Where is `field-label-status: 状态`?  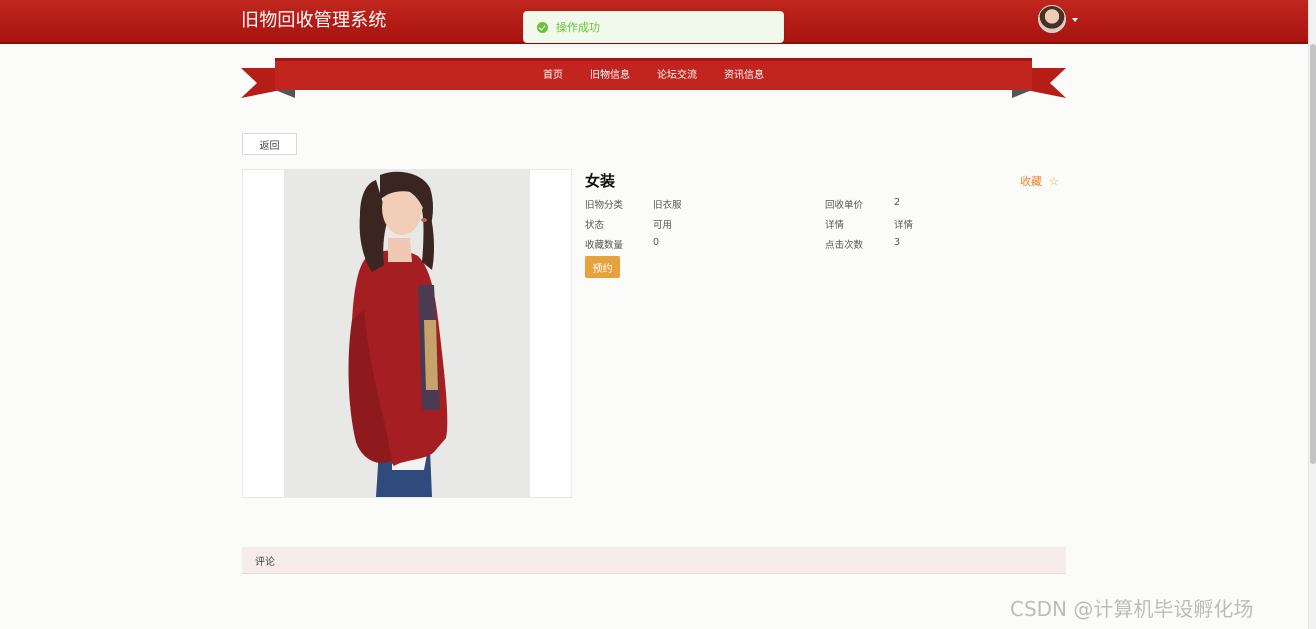 field-label-status: 状态 is located at coordinates (595, 225).